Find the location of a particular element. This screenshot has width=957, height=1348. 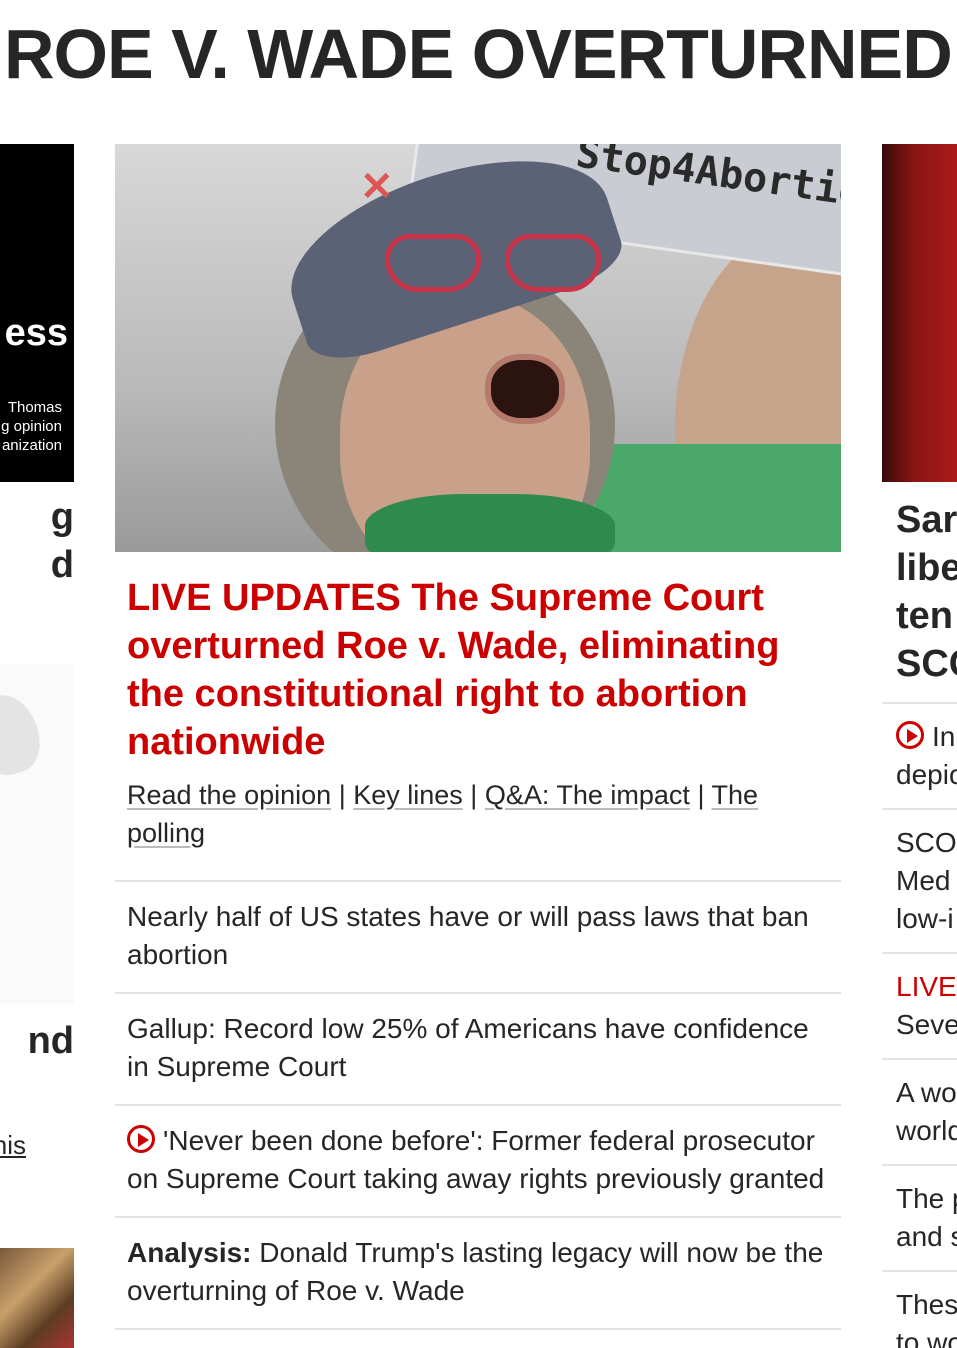

list-item: Thes to wo is located at coordinates (919, 1309).